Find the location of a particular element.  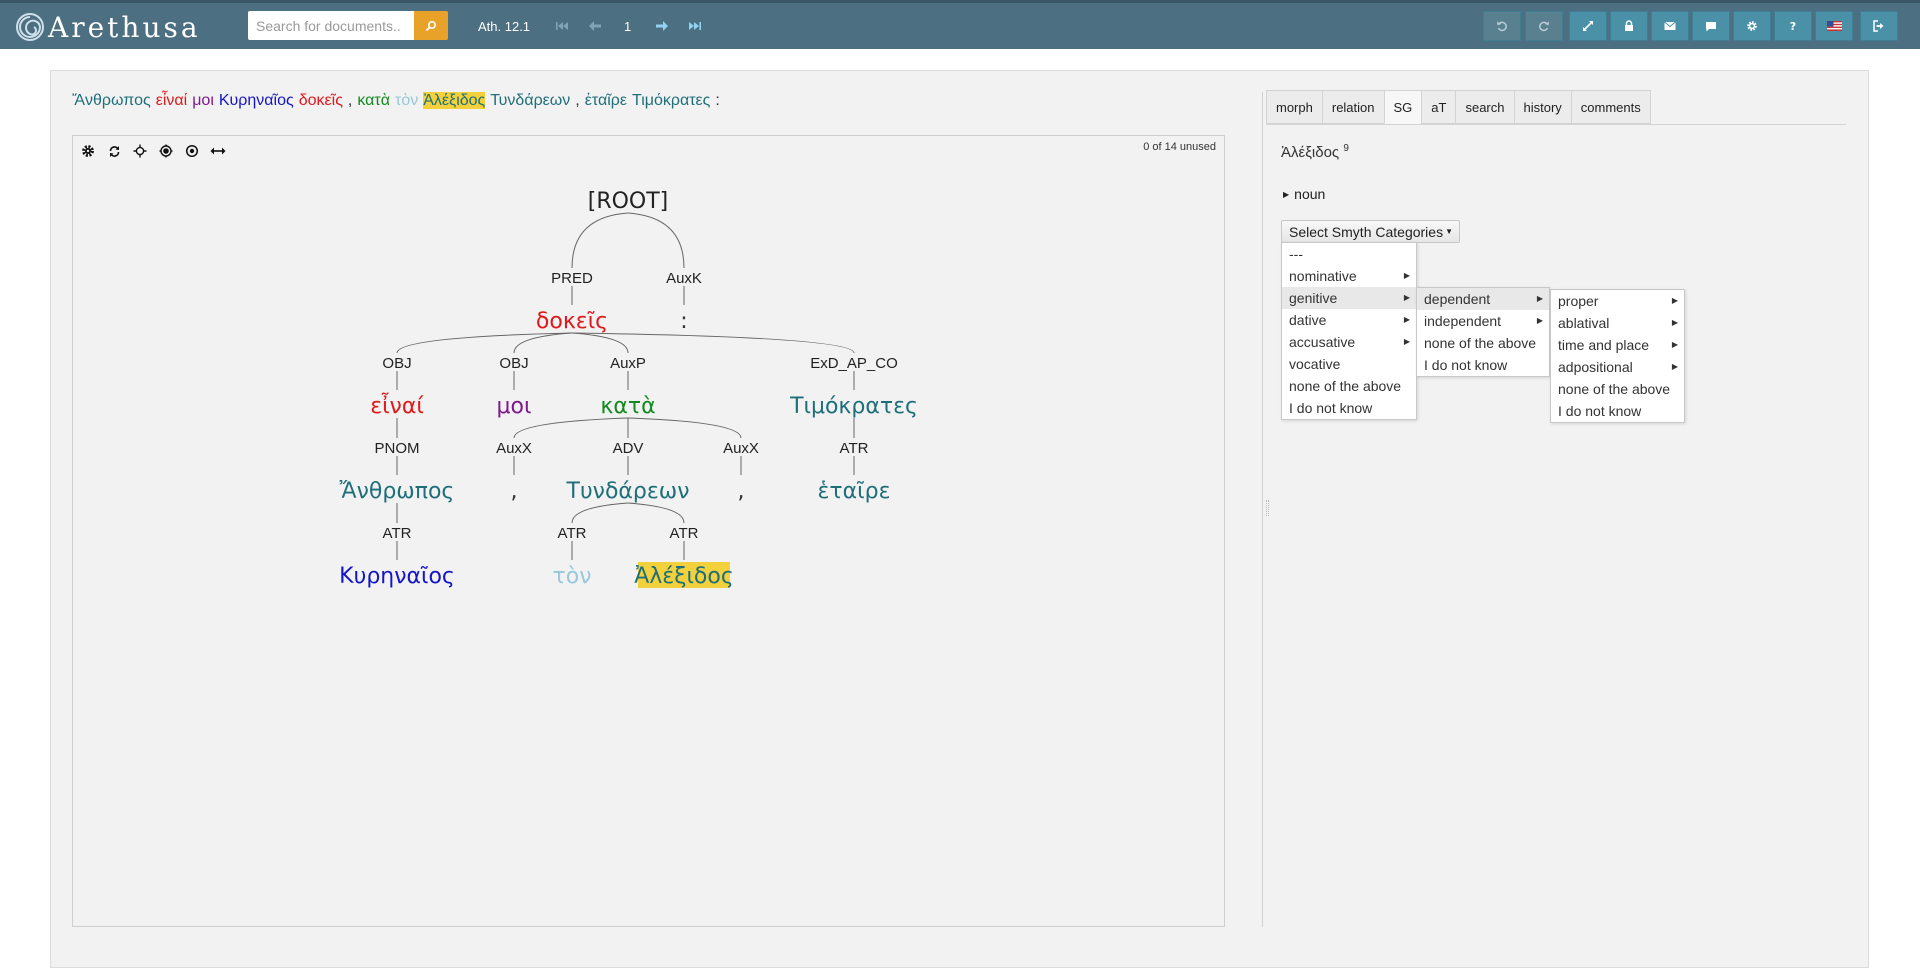

sentence-word: δοκεῖς is located at coordinates (321, 100).